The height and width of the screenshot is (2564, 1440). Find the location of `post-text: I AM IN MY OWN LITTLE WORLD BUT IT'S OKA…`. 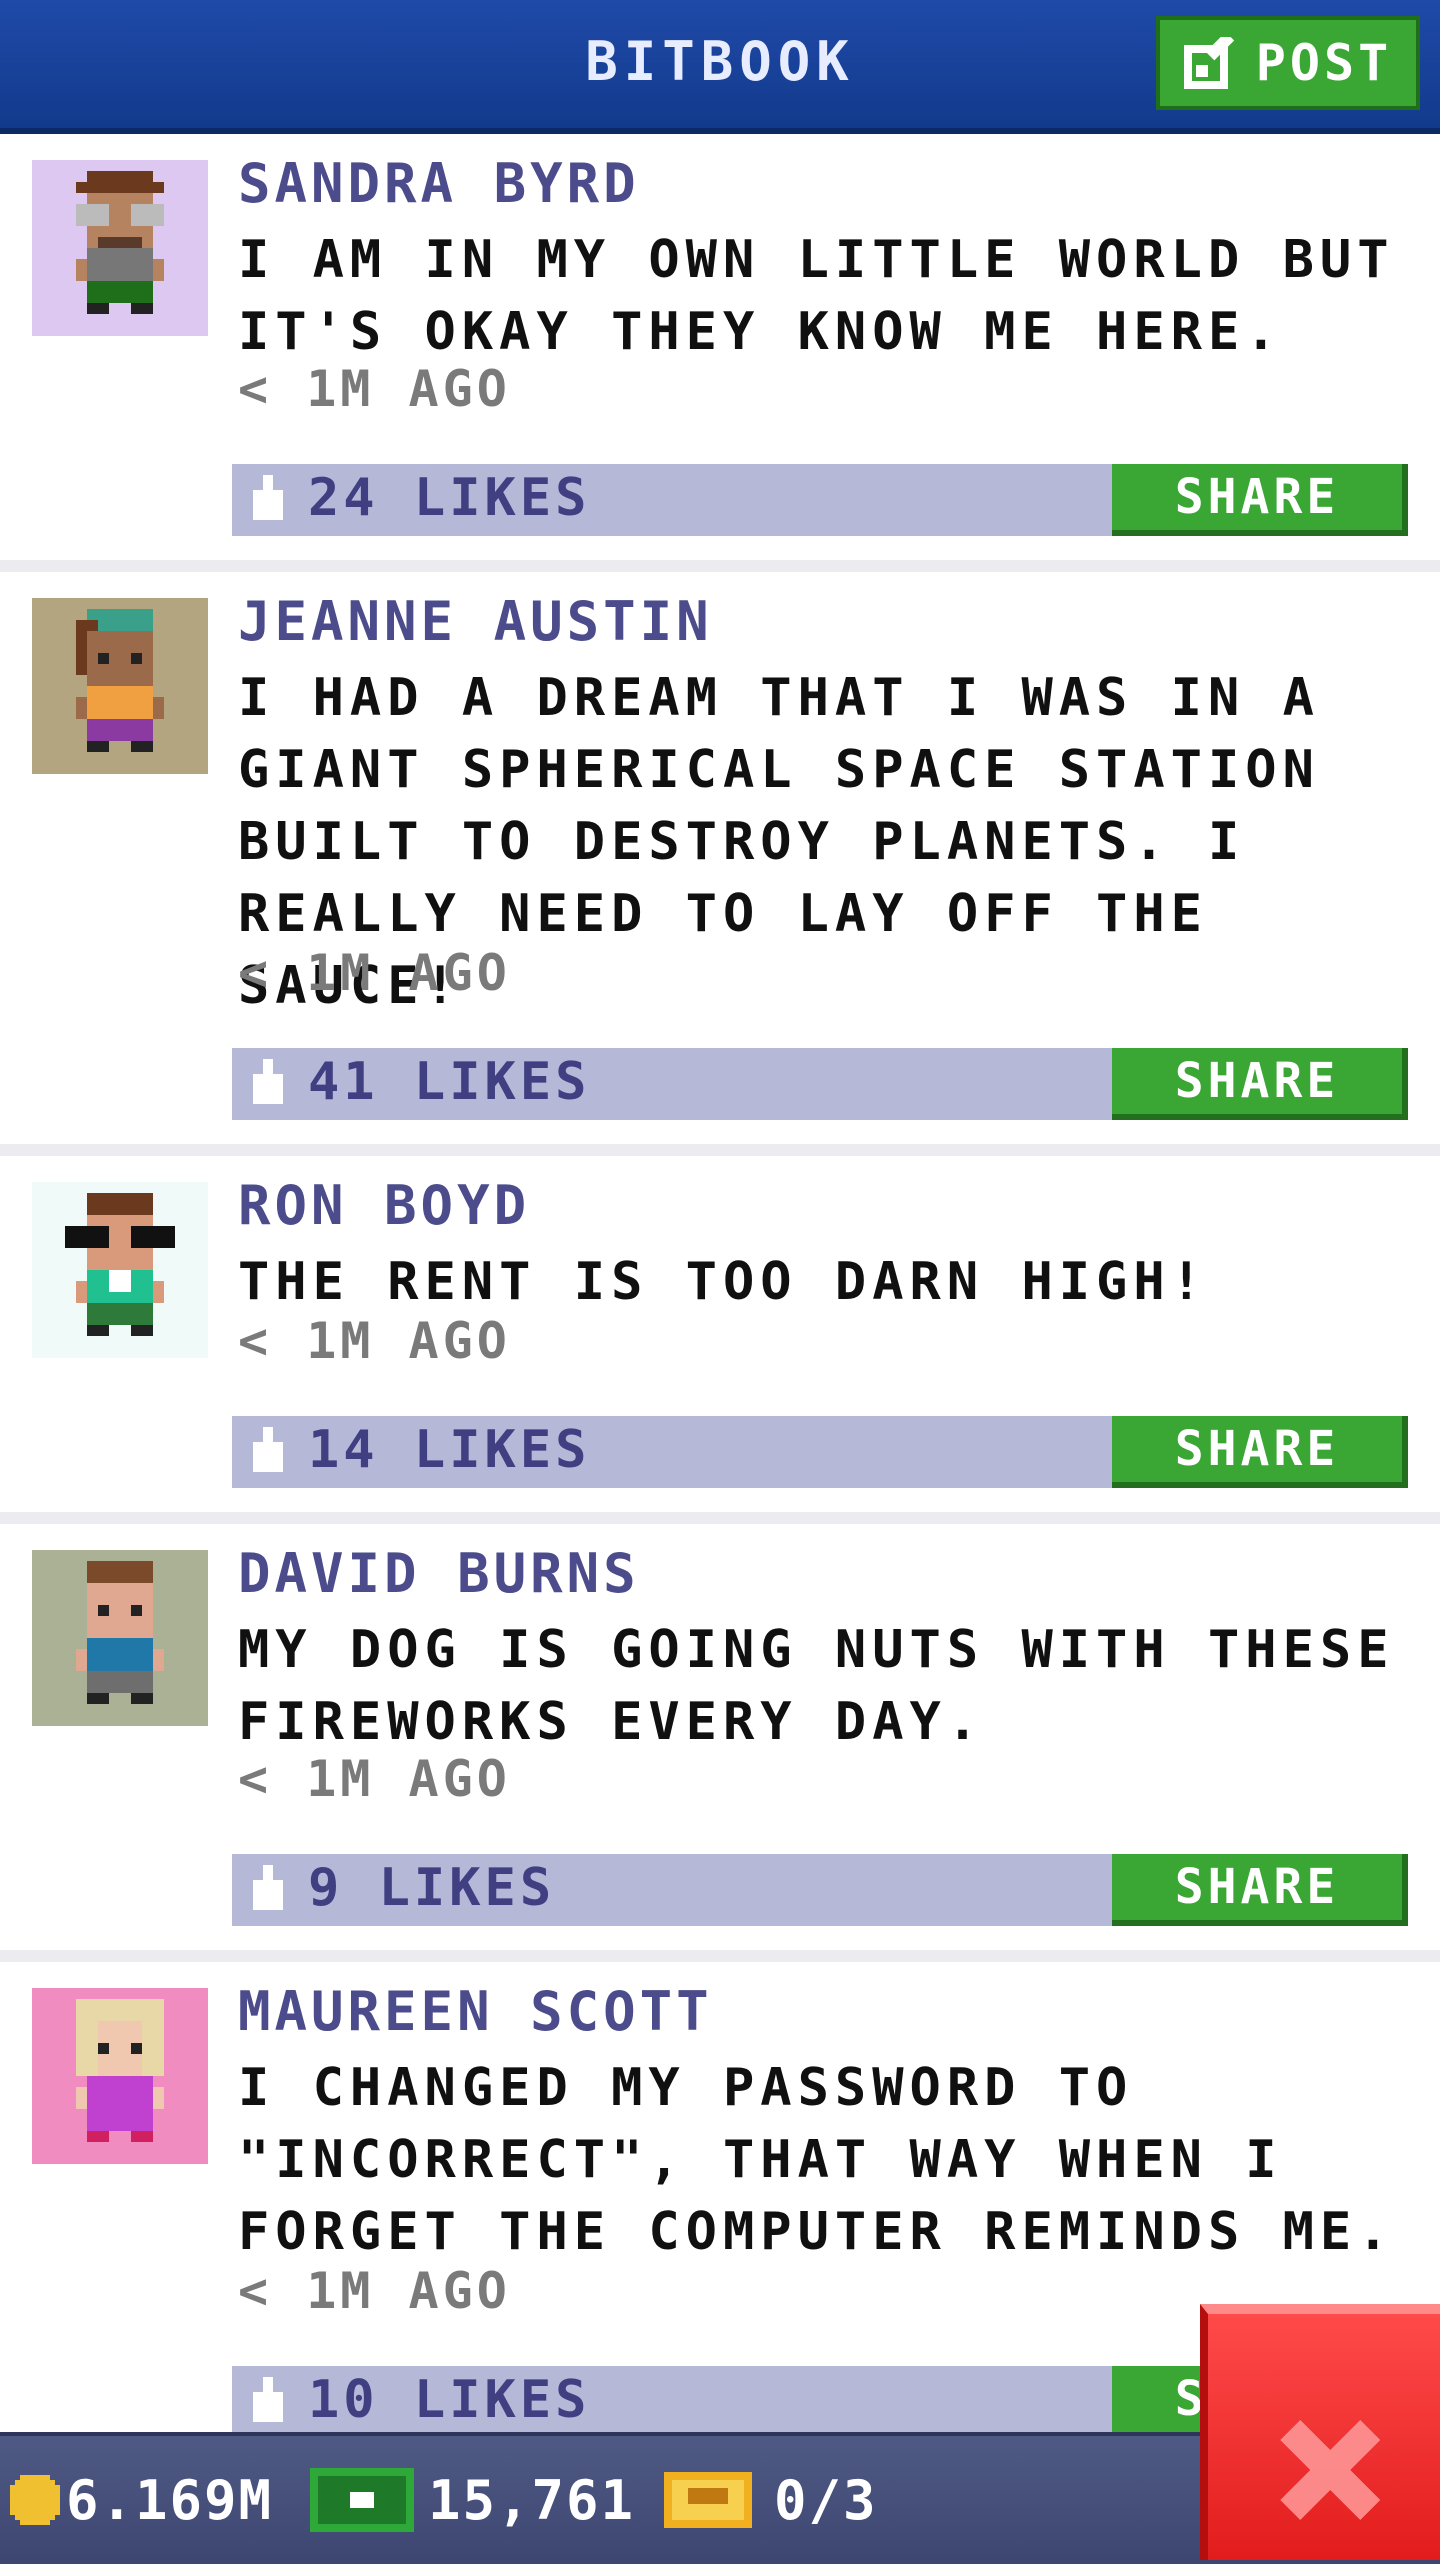

post-text: I AM IN MY OWN LITTLE WORLD BUT IT'S OKA… is located at coordinates (816, 296).